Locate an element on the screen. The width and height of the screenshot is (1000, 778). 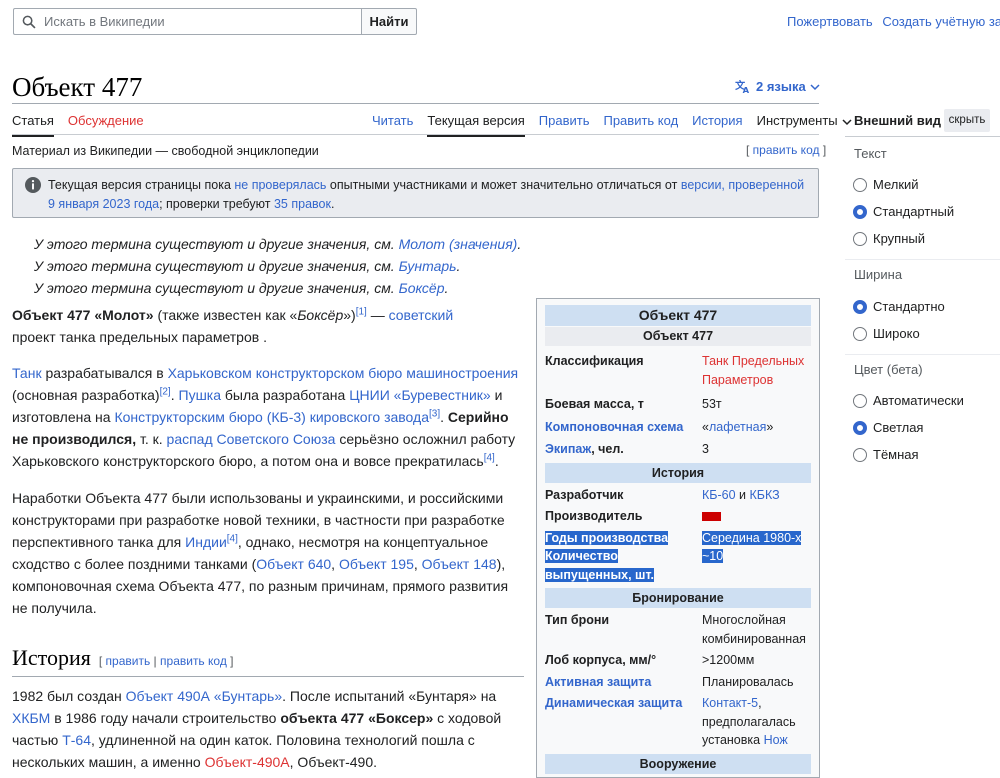
radio-color-dark: Тёмная is located at coordinates (886, 454).